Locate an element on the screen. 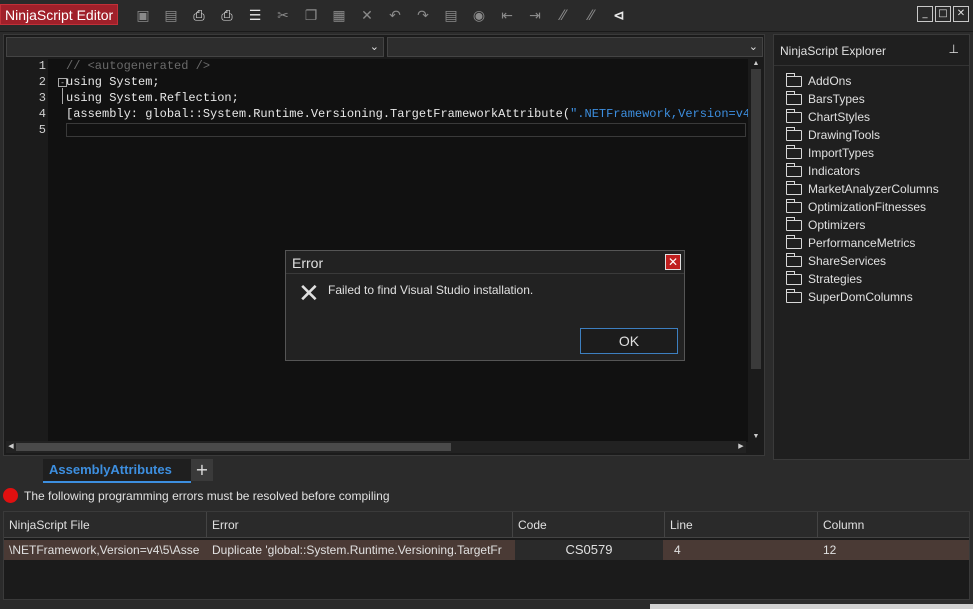 Image resolution: width=973 pixels, height=609 pixels. uncomment-icon: ⁄⁄ is located at coordinates (591, 16).